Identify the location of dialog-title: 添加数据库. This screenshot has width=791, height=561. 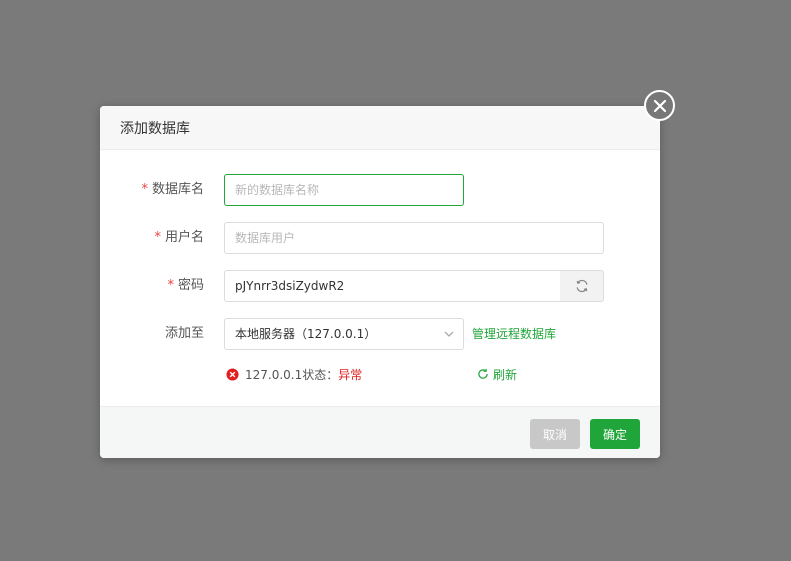
(155, 128).